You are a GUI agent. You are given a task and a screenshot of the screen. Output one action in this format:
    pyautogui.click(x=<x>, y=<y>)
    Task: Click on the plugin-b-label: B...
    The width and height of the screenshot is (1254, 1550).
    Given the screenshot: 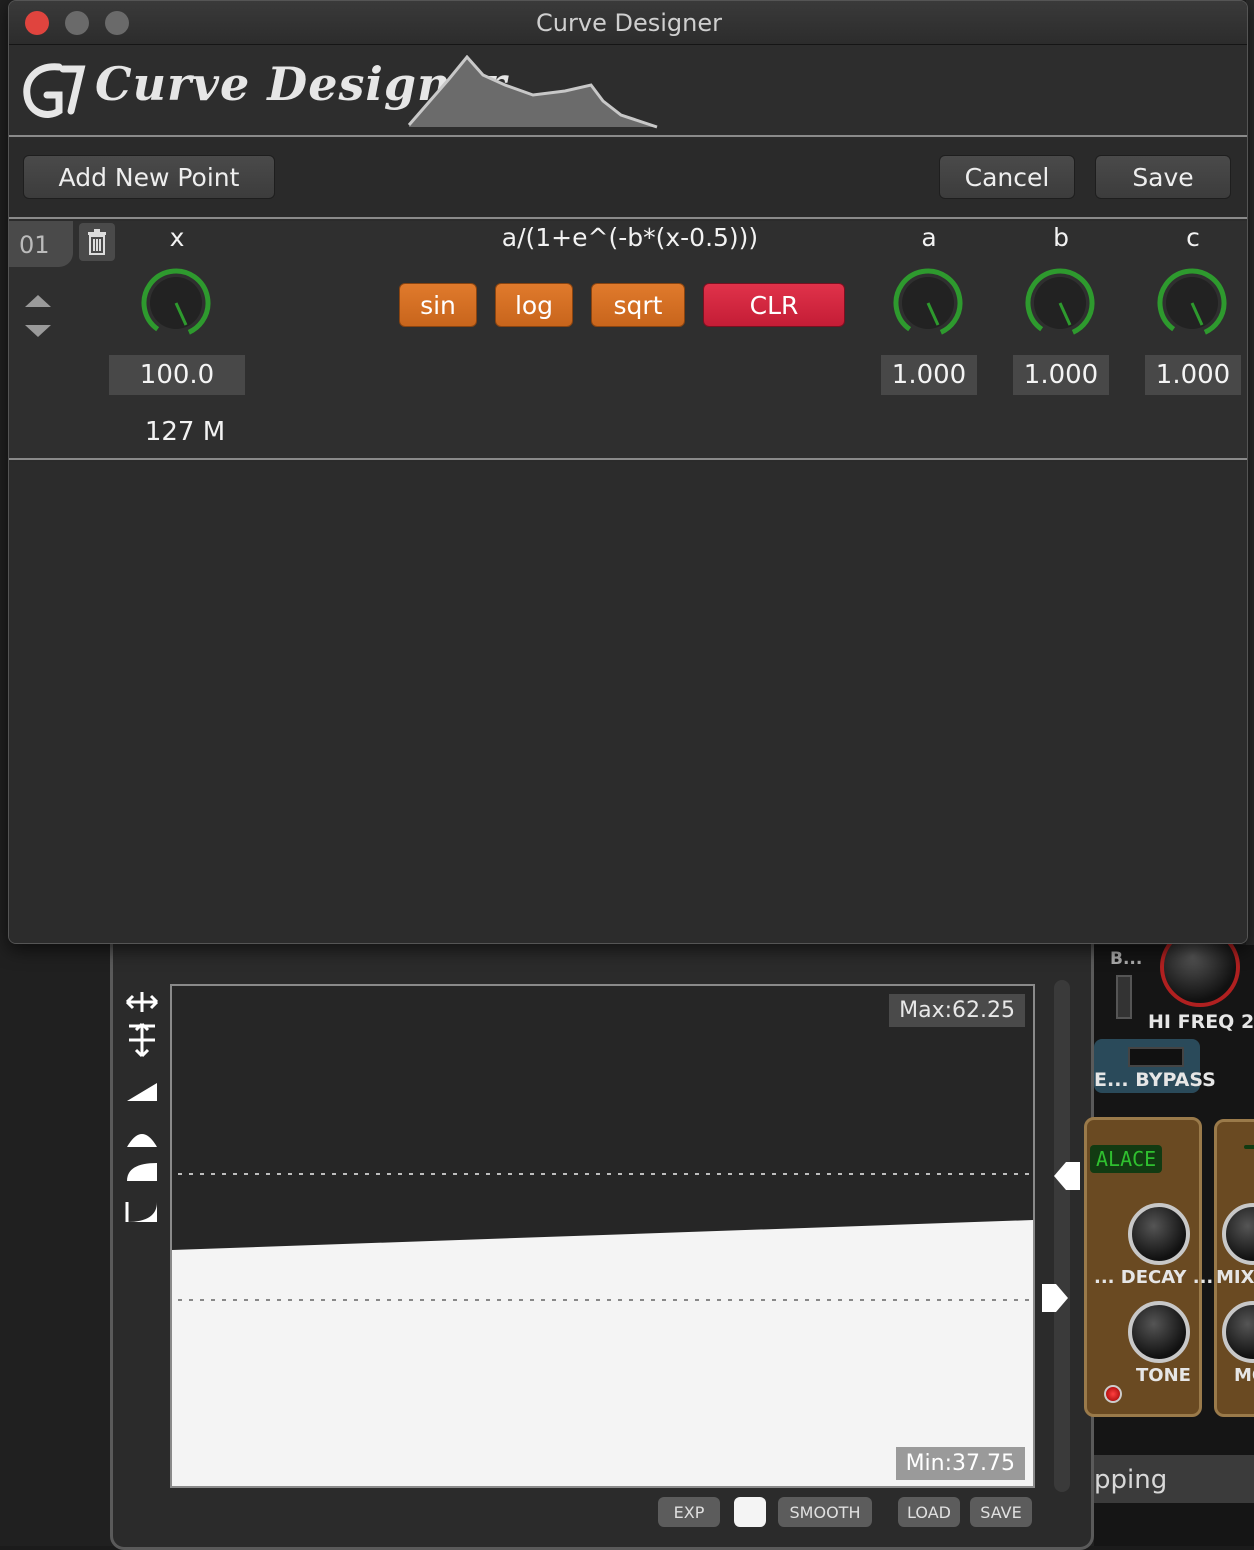 What is the action you would take?
    pyautogui.click(x=1126, y=959)
    